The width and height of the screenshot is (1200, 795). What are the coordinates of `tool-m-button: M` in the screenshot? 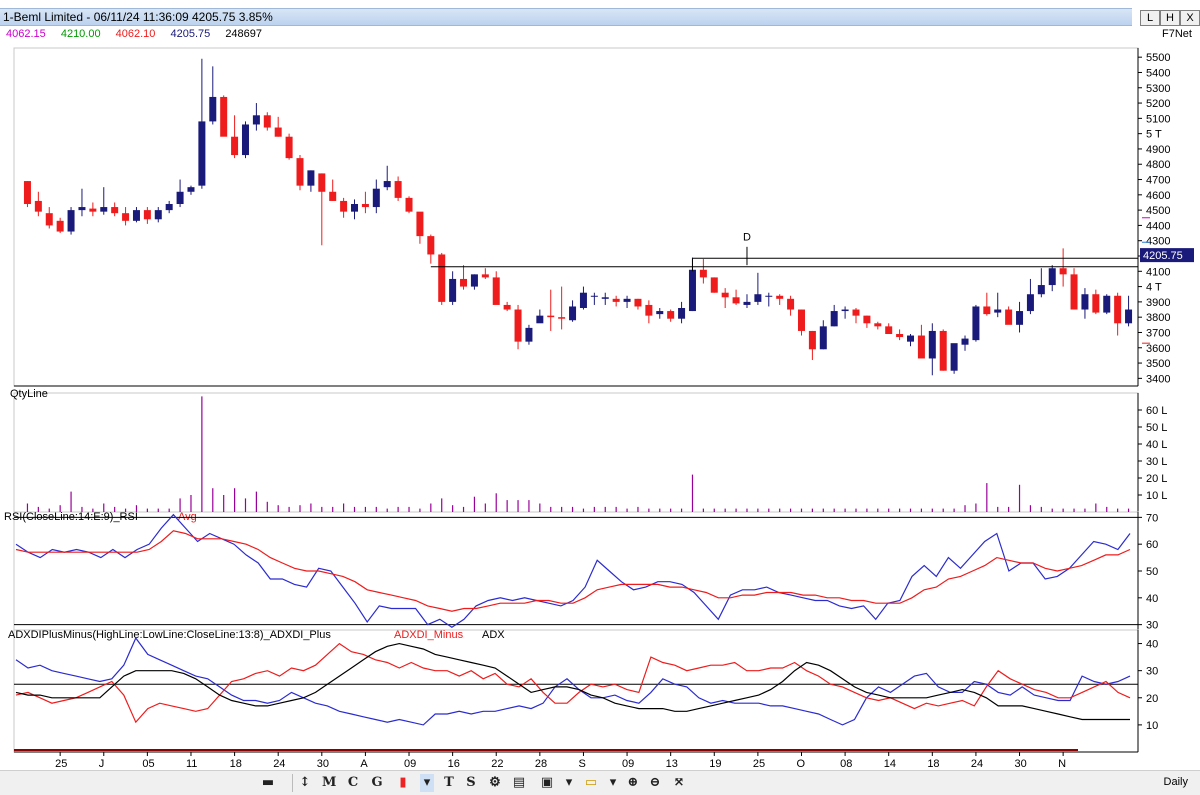 It's located at (329, 783).